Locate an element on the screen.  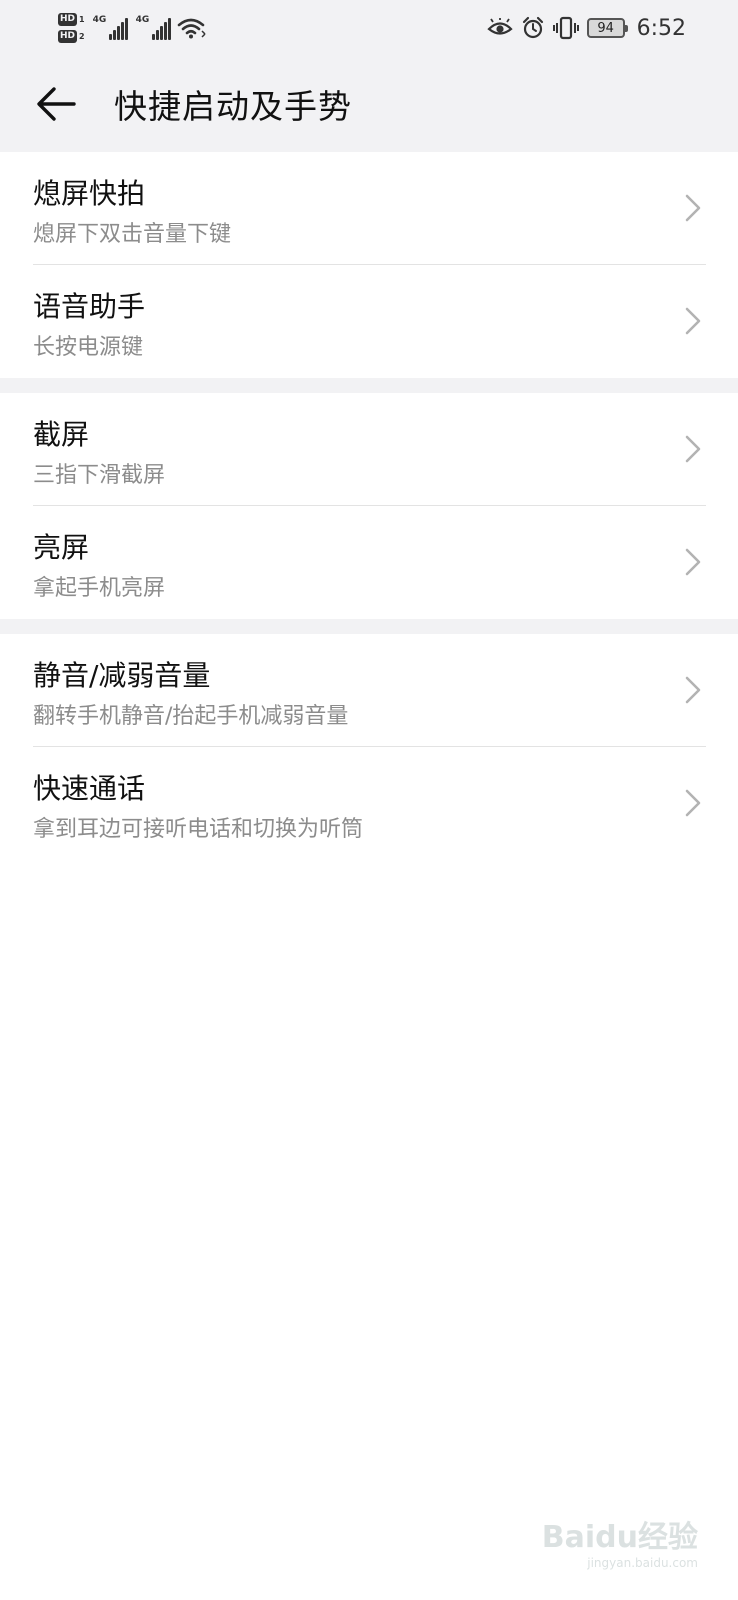
hd-voice-indicators: HD 1 HD 2 is located at coordinates (71, 28).